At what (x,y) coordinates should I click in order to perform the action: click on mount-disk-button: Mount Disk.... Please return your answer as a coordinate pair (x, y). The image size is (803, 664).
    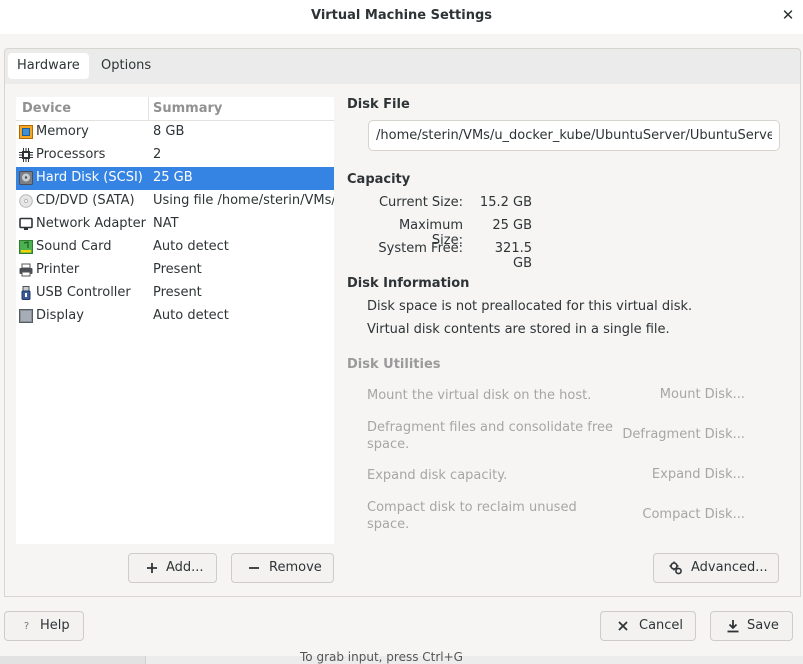
    Looking at the image, I should click on (702, 394).